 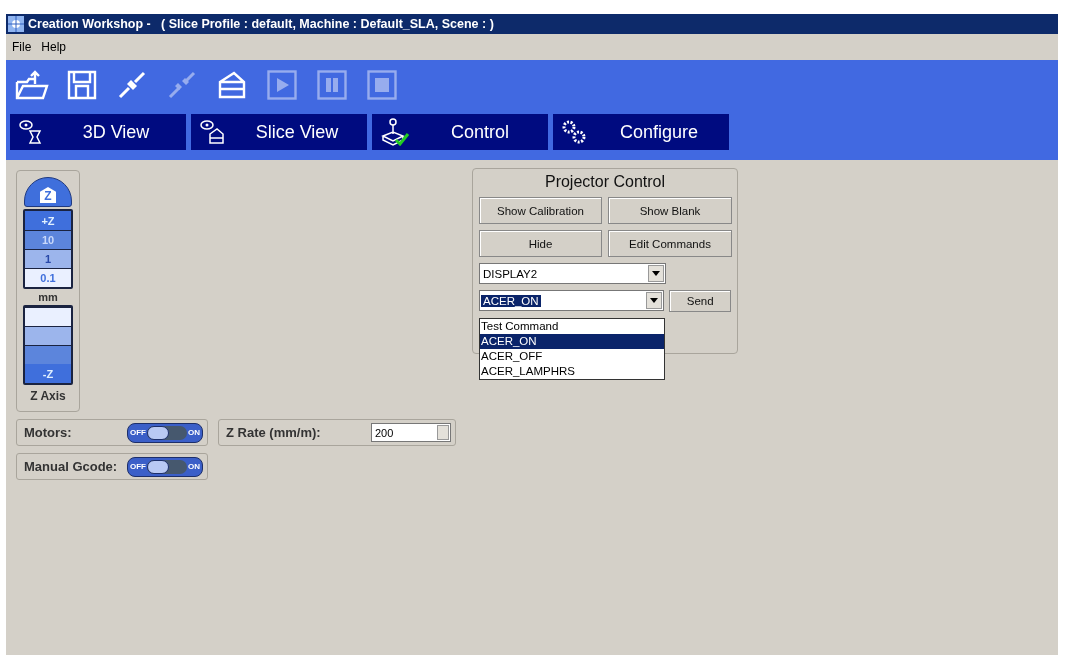 What do you see at coordinates (670, 243) in the screenshot?
I see `command-button: Edit Commands` at bounding box center [670, 243].